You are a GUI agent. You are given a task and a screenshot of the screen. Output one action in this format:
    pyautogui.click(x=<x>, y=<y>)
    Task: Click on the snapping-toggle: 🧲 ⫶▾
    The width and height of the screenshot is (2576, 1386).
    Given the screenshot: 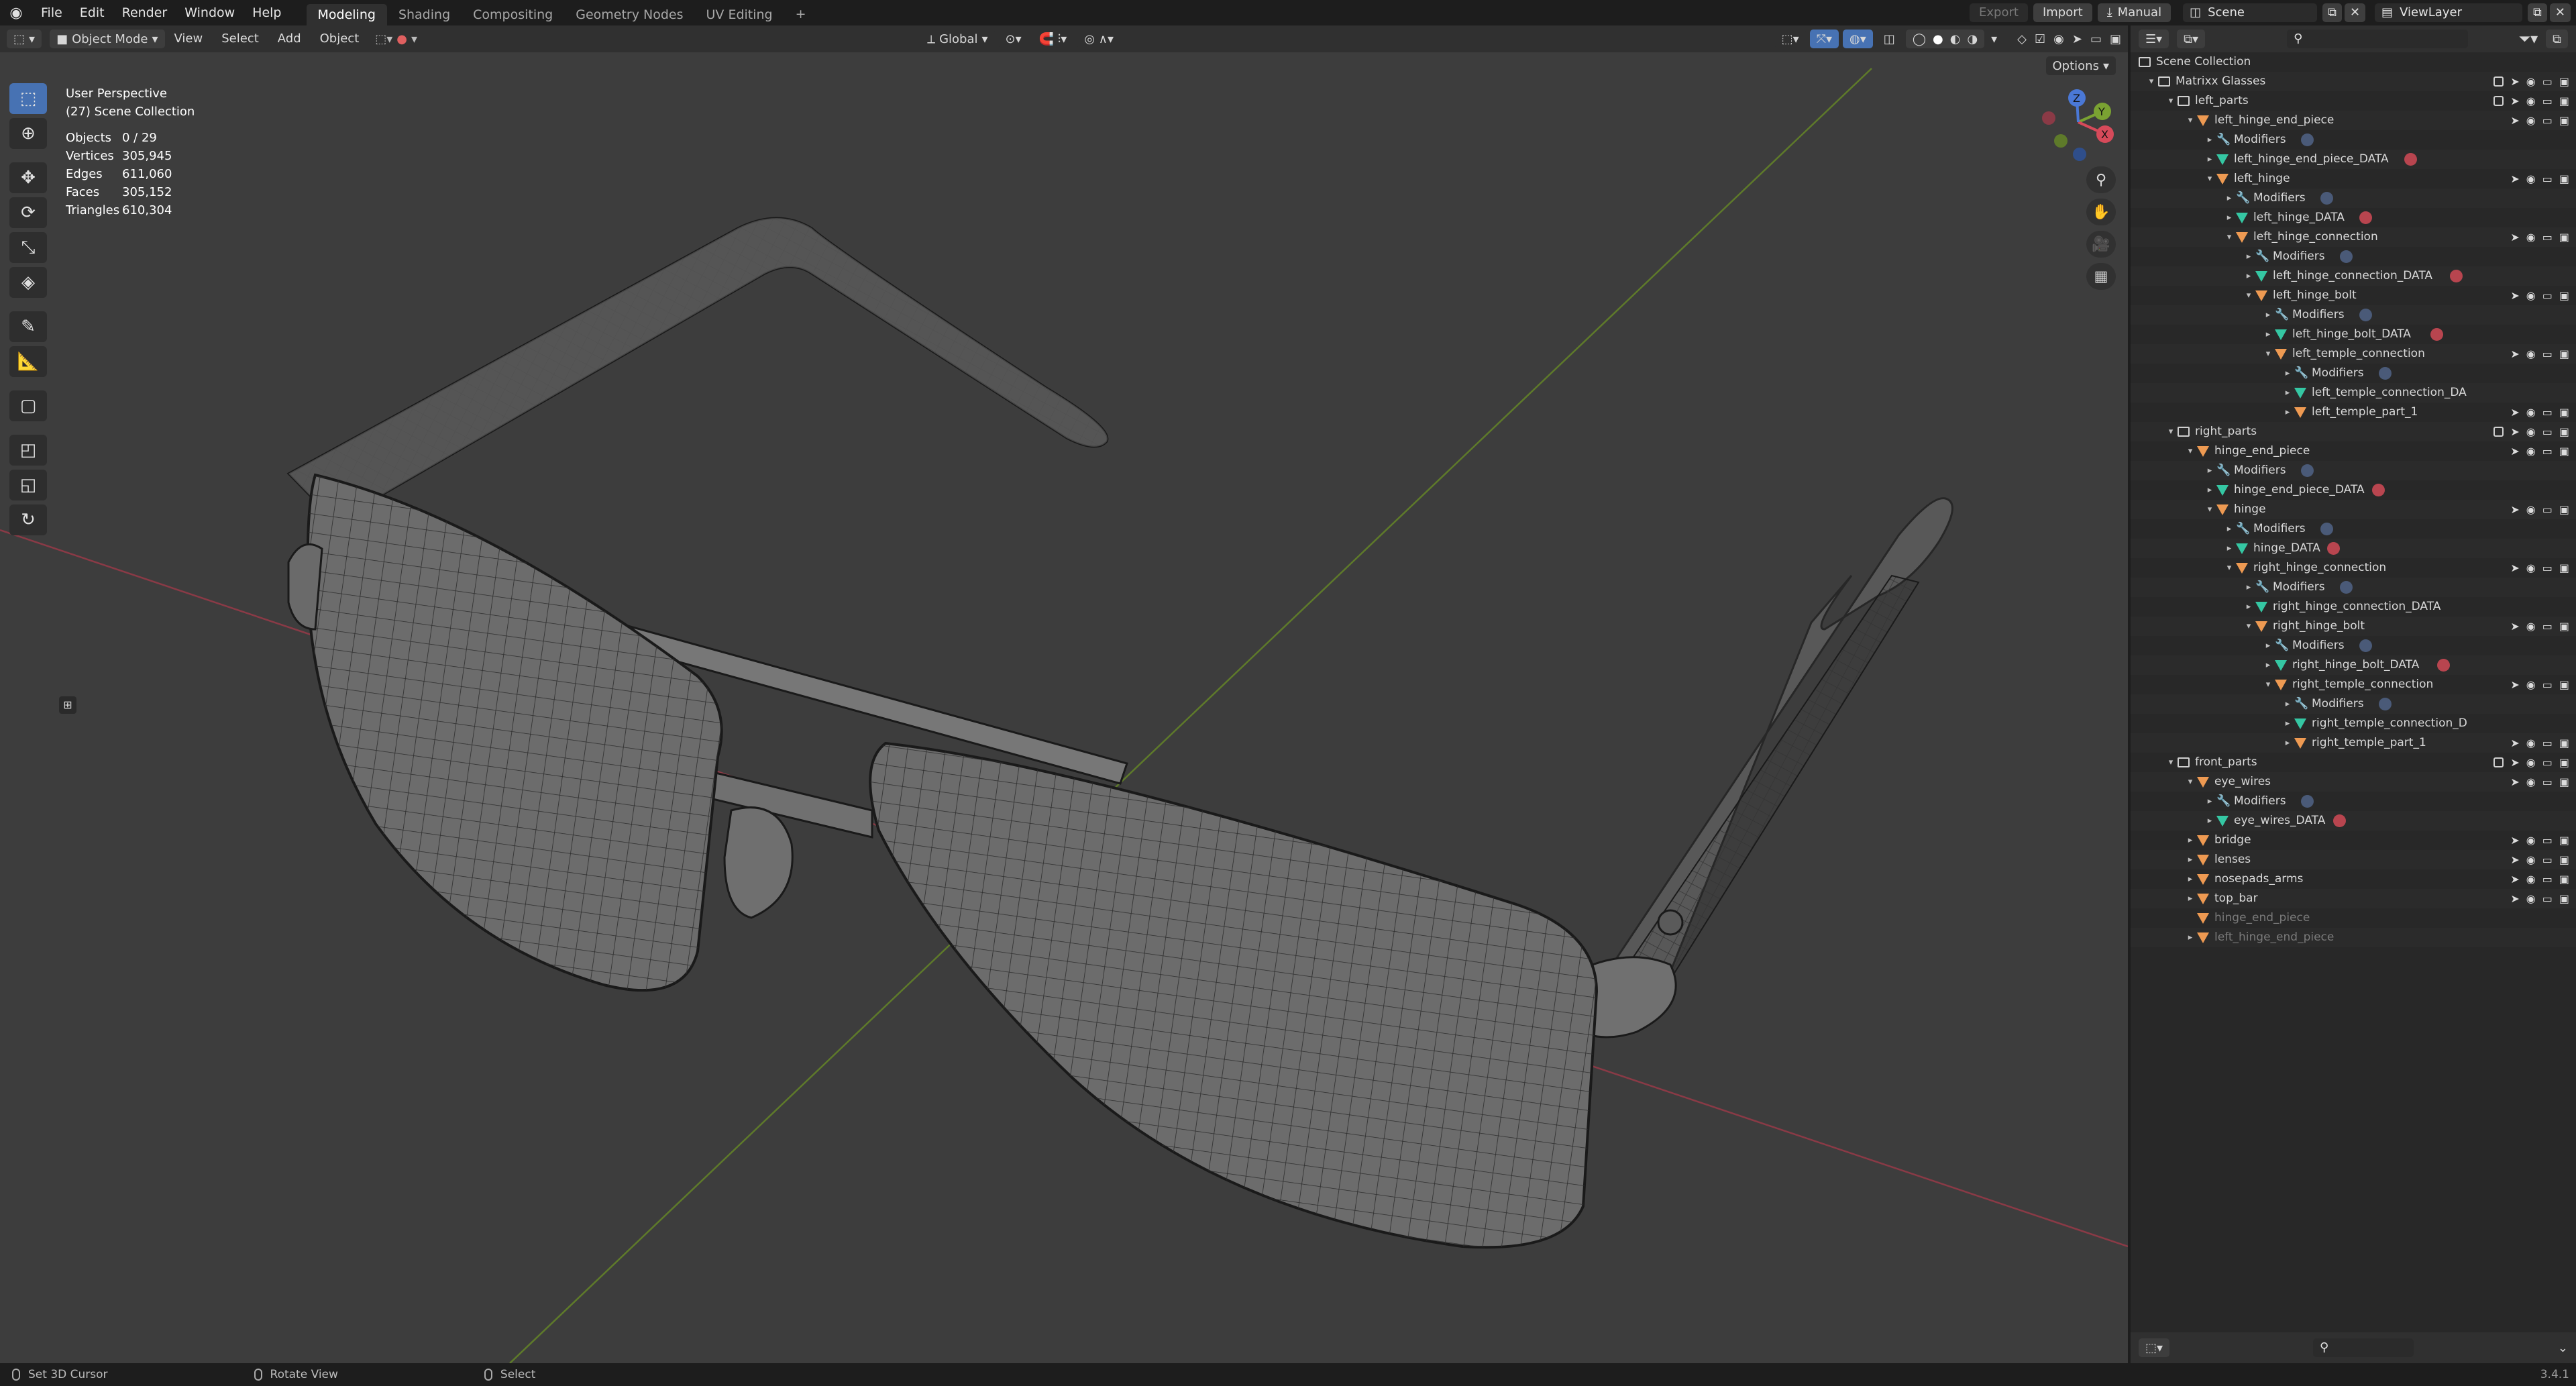 What is the action you would take?
    pyautogui.click(x=1053, y=39)
    